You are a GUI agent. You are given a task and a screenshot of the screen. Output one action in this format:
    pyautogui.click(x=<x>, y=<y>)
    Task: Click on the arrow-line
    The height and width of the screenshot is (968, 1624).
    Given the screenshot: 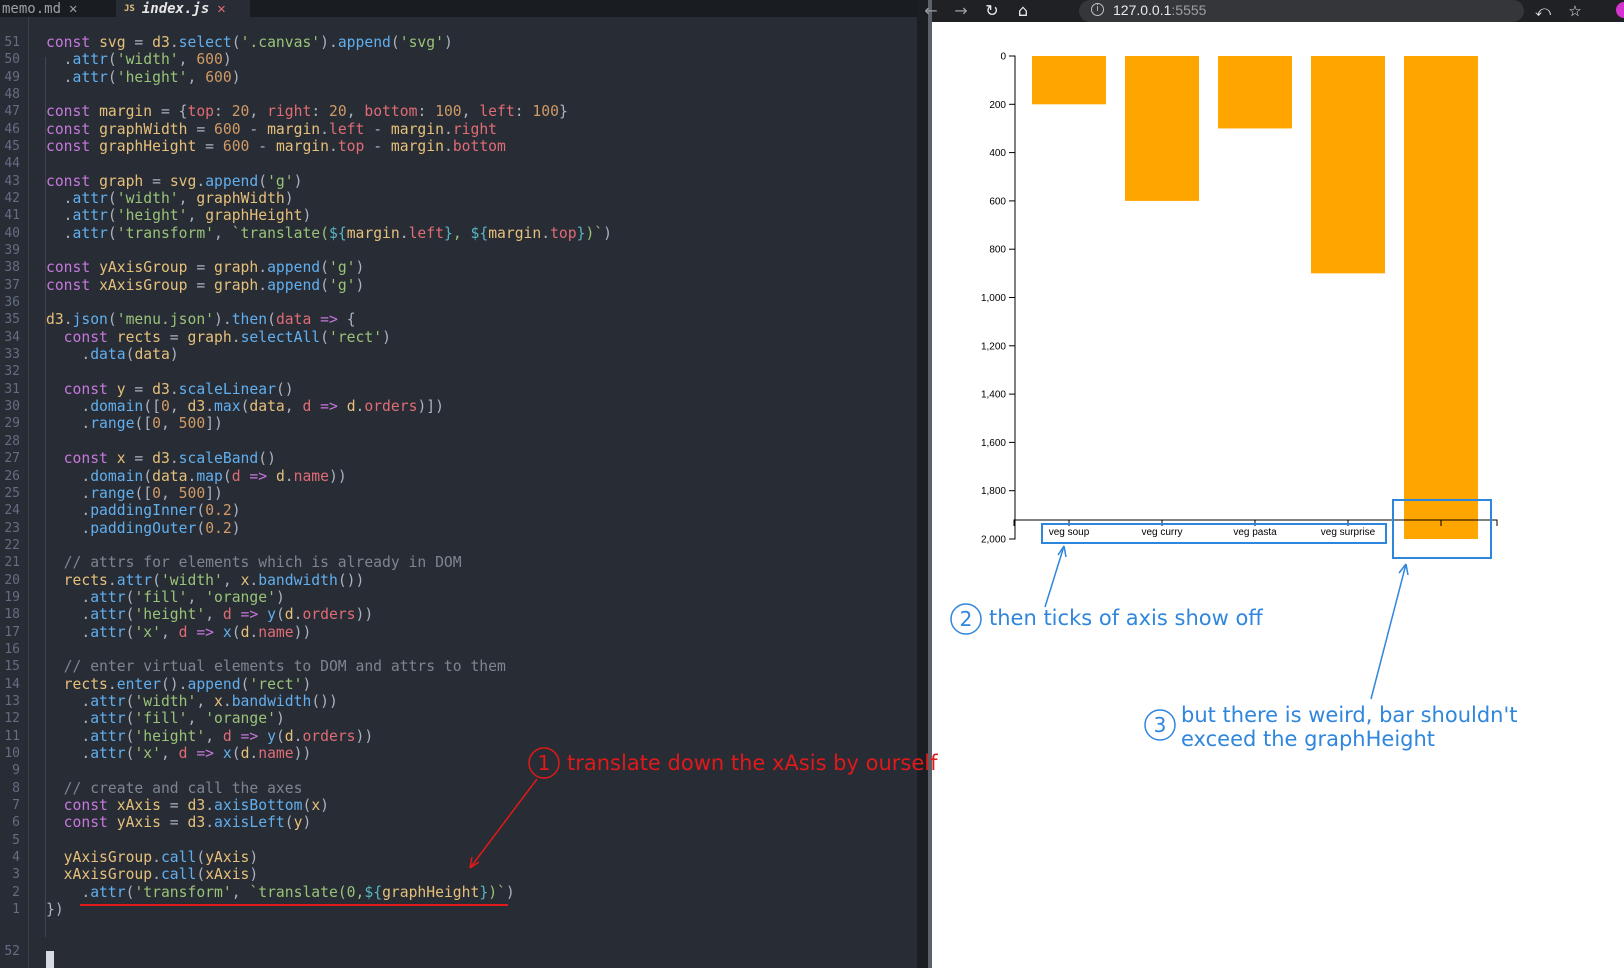 What is the action you would take?
    pyautogui.click(x=503, y=823)
    